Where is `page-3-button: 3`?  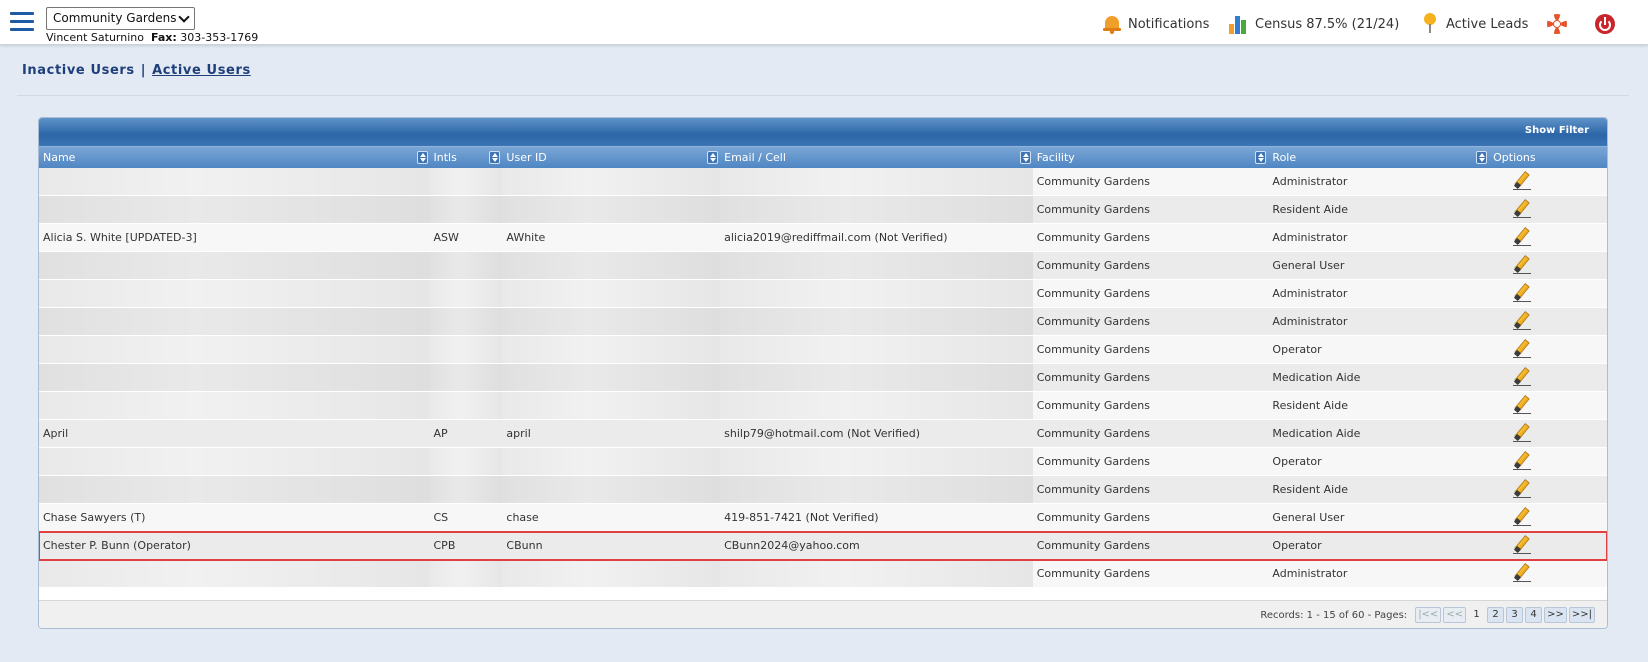 page-3-button: 3 is located at coordinates (1515, 615).